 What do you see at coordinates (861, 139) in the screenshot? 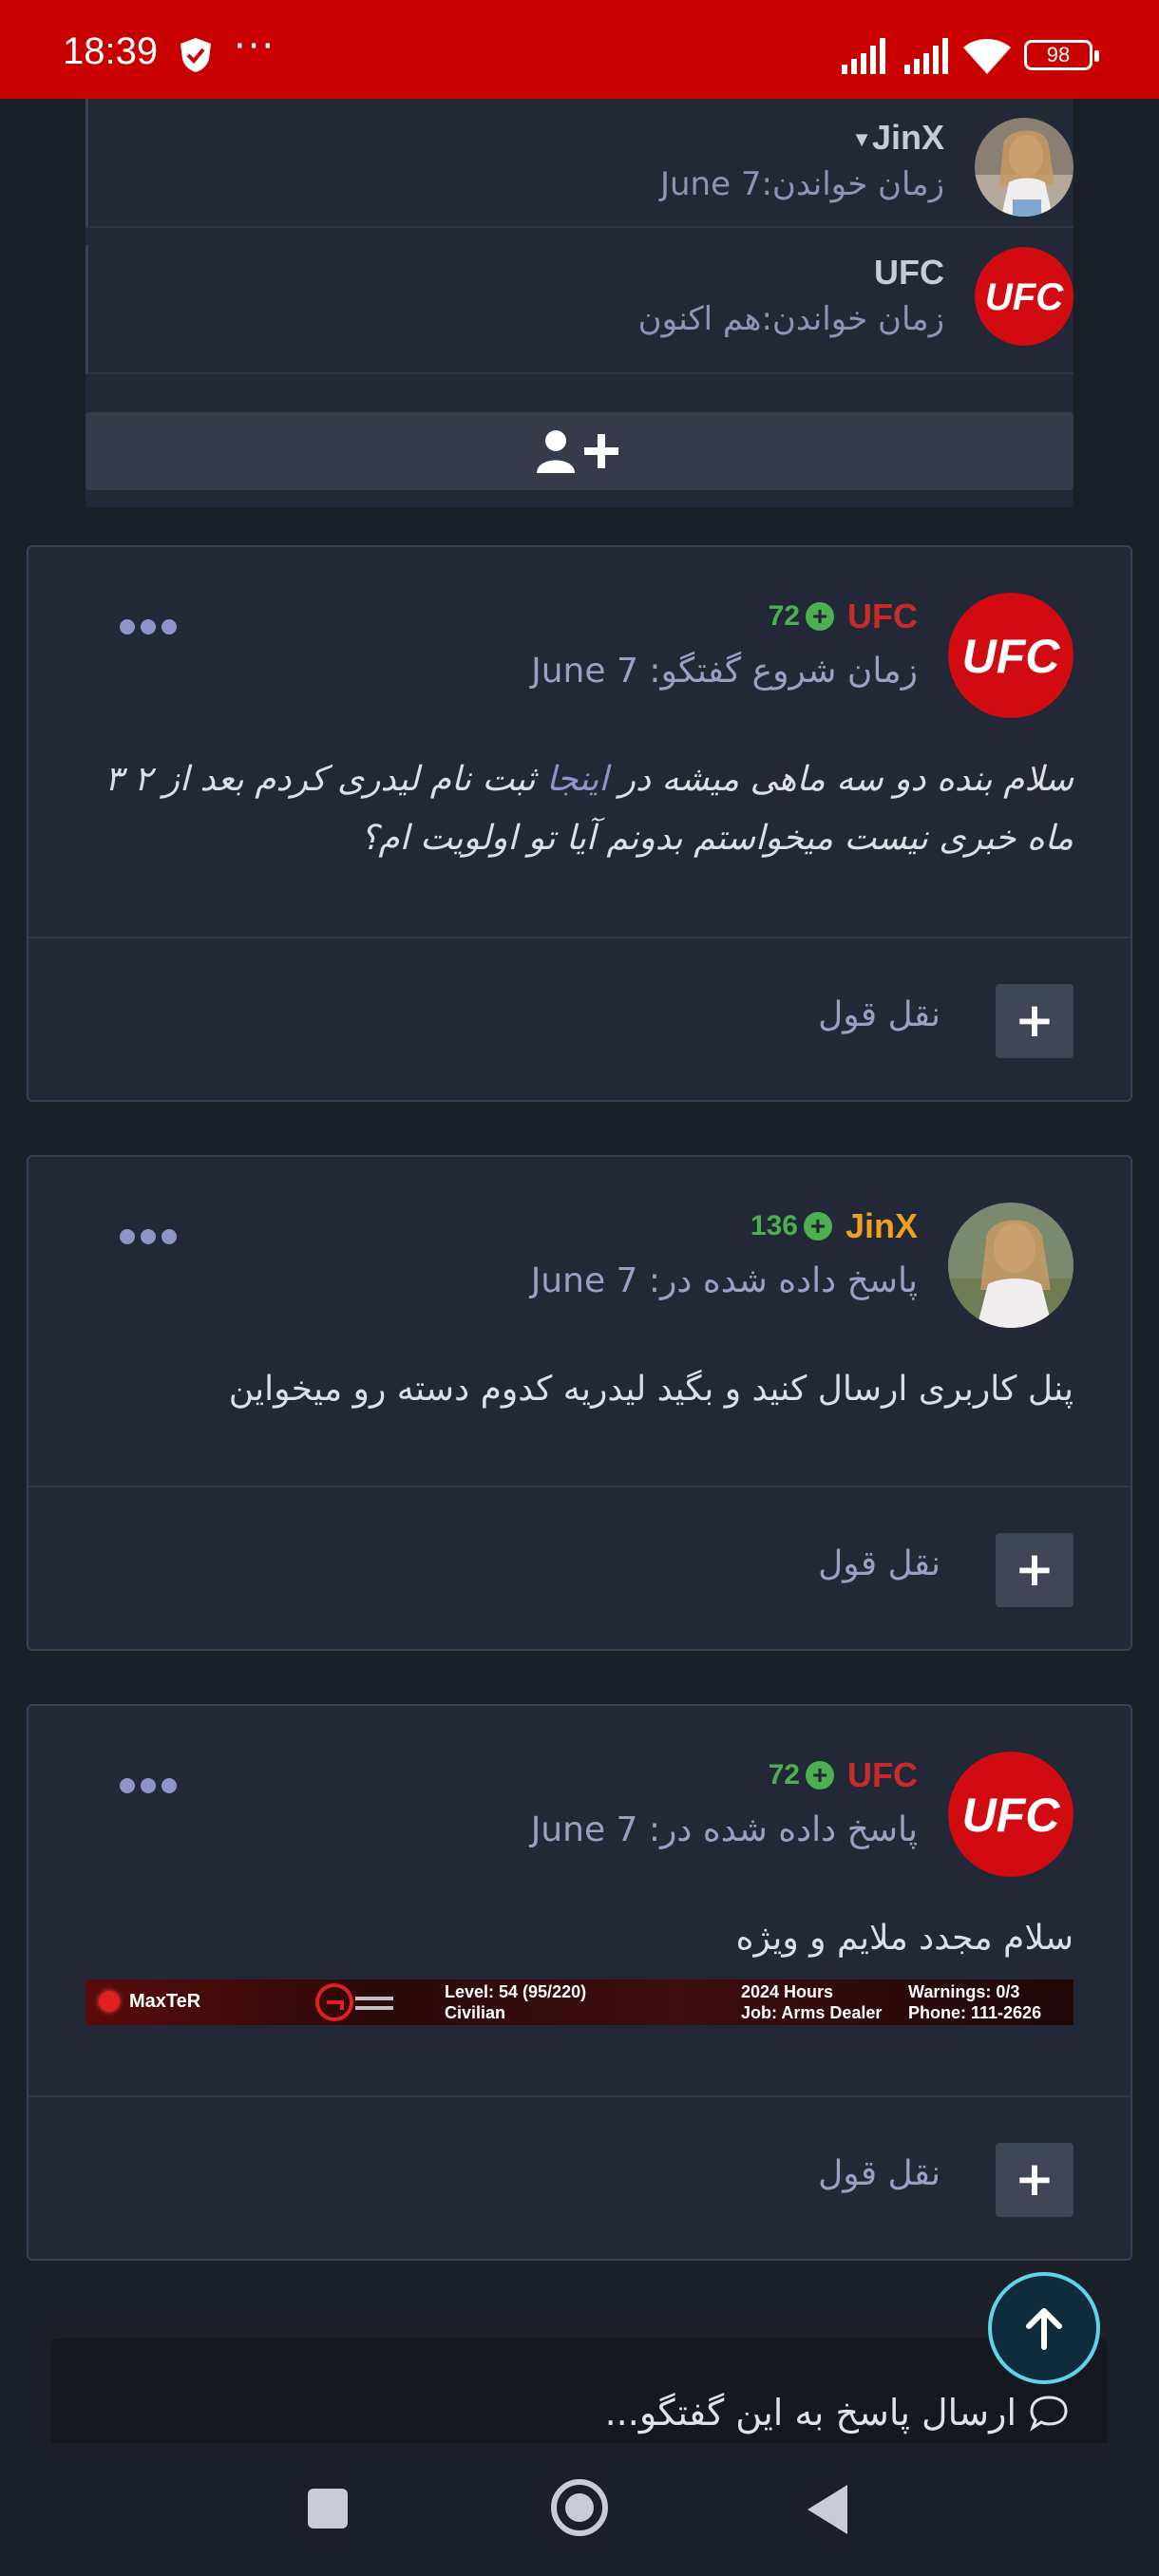
I see `chevron-down-icon: ▼` at bounding box center [861, 139].